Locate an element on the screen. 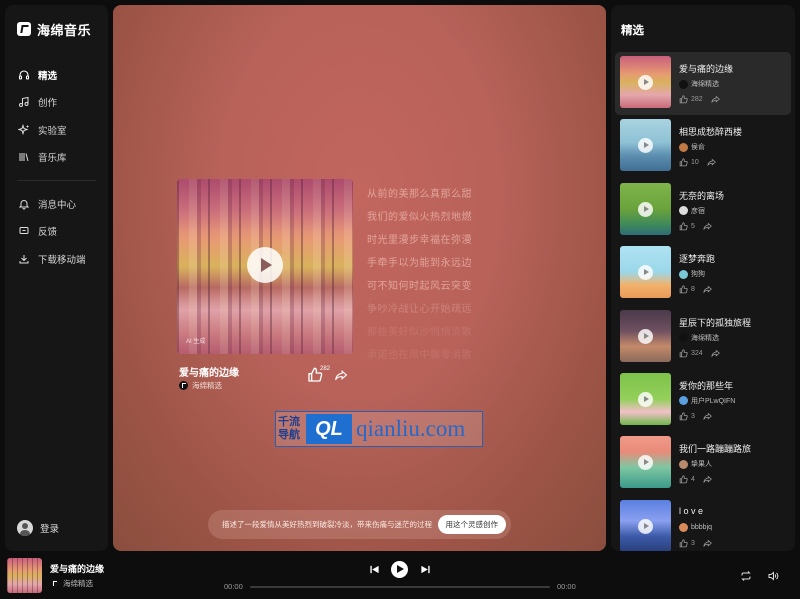 This screenshot has width=800, height=599. featured-item: 无奈的离场彦宿 5 is located at coordinates (703, 210).